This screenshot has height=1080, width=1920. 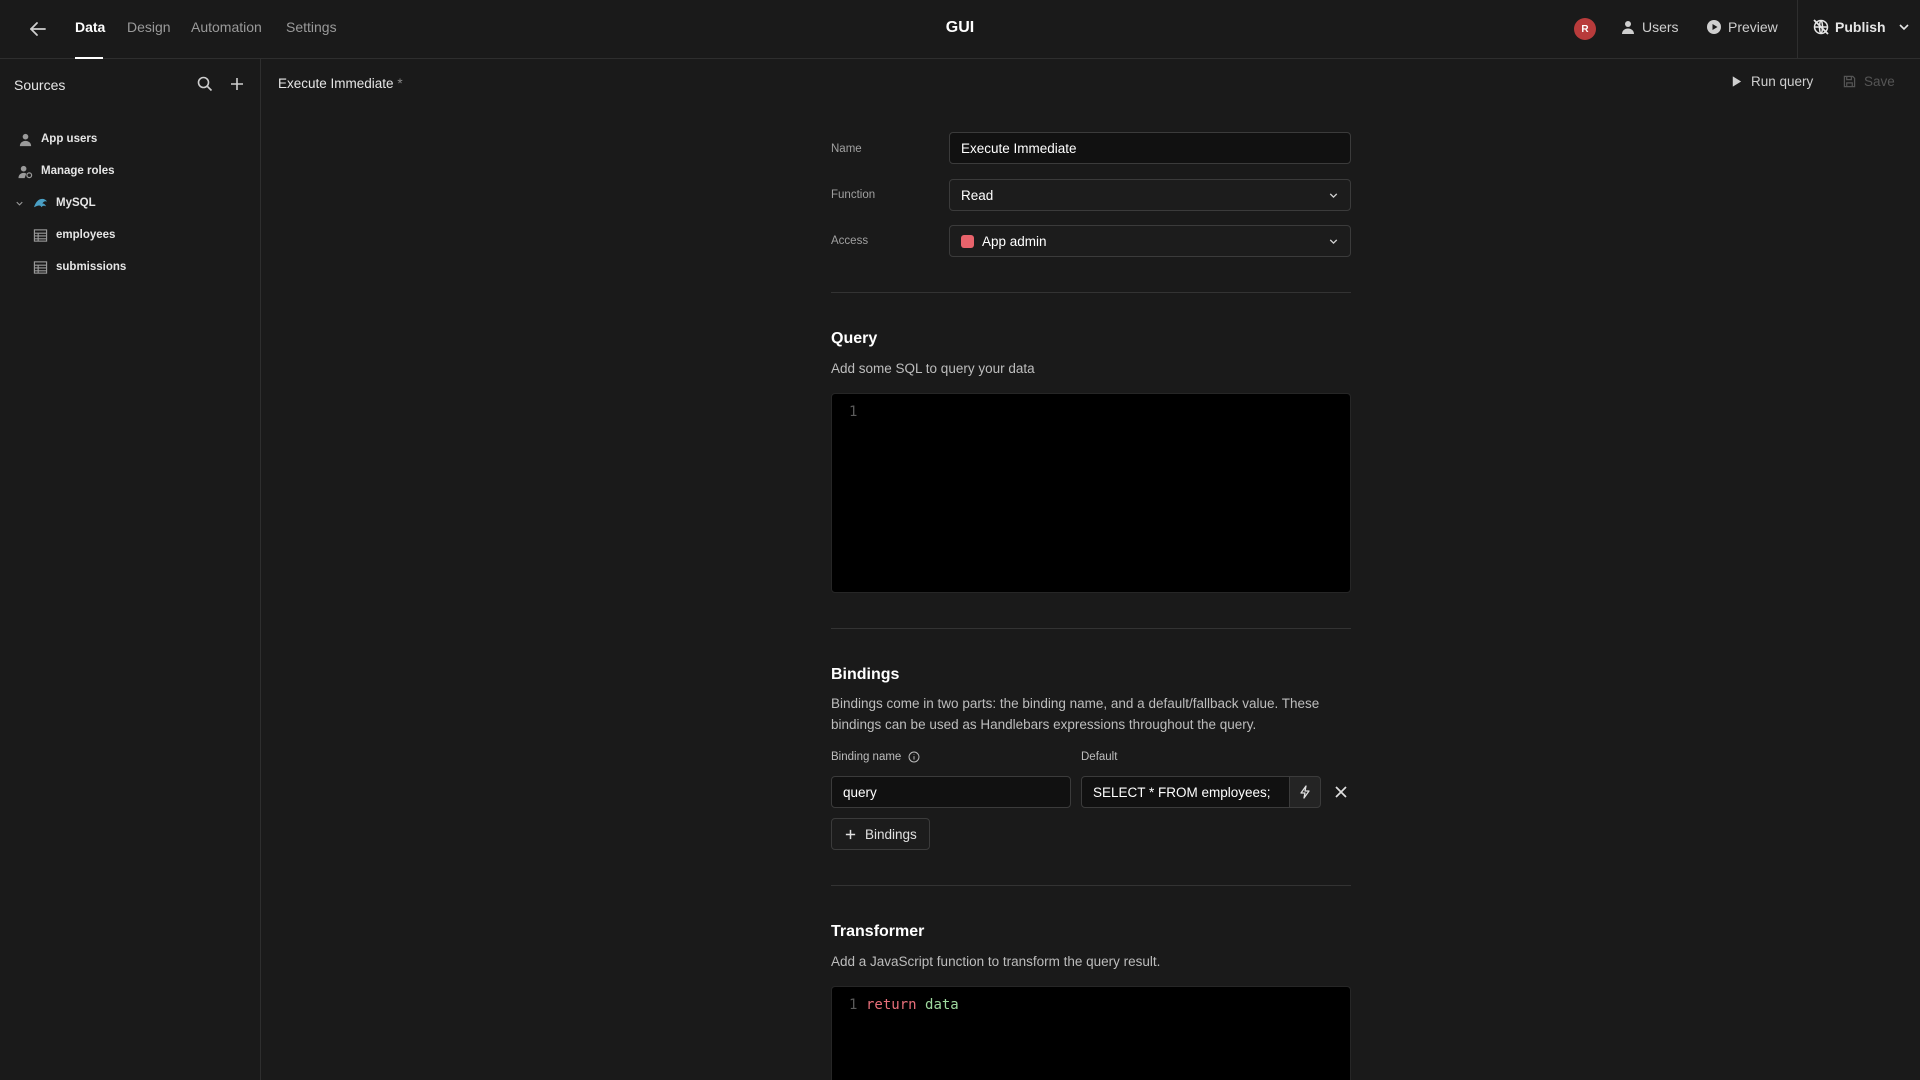 I want to click on binding-default-input: SELECT * FROM employees;, so click(x=1185, y=792).